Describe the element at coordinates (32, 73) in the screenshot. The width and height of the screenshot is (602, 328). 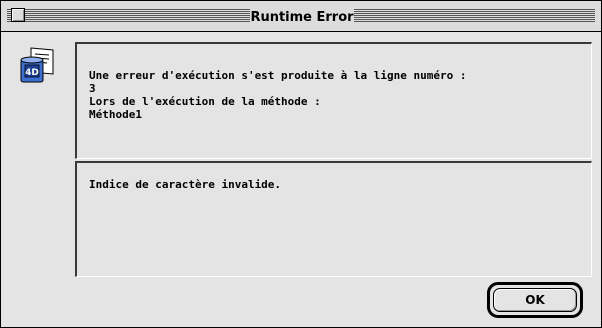
I see `icon-glyph: 4D` at that location.